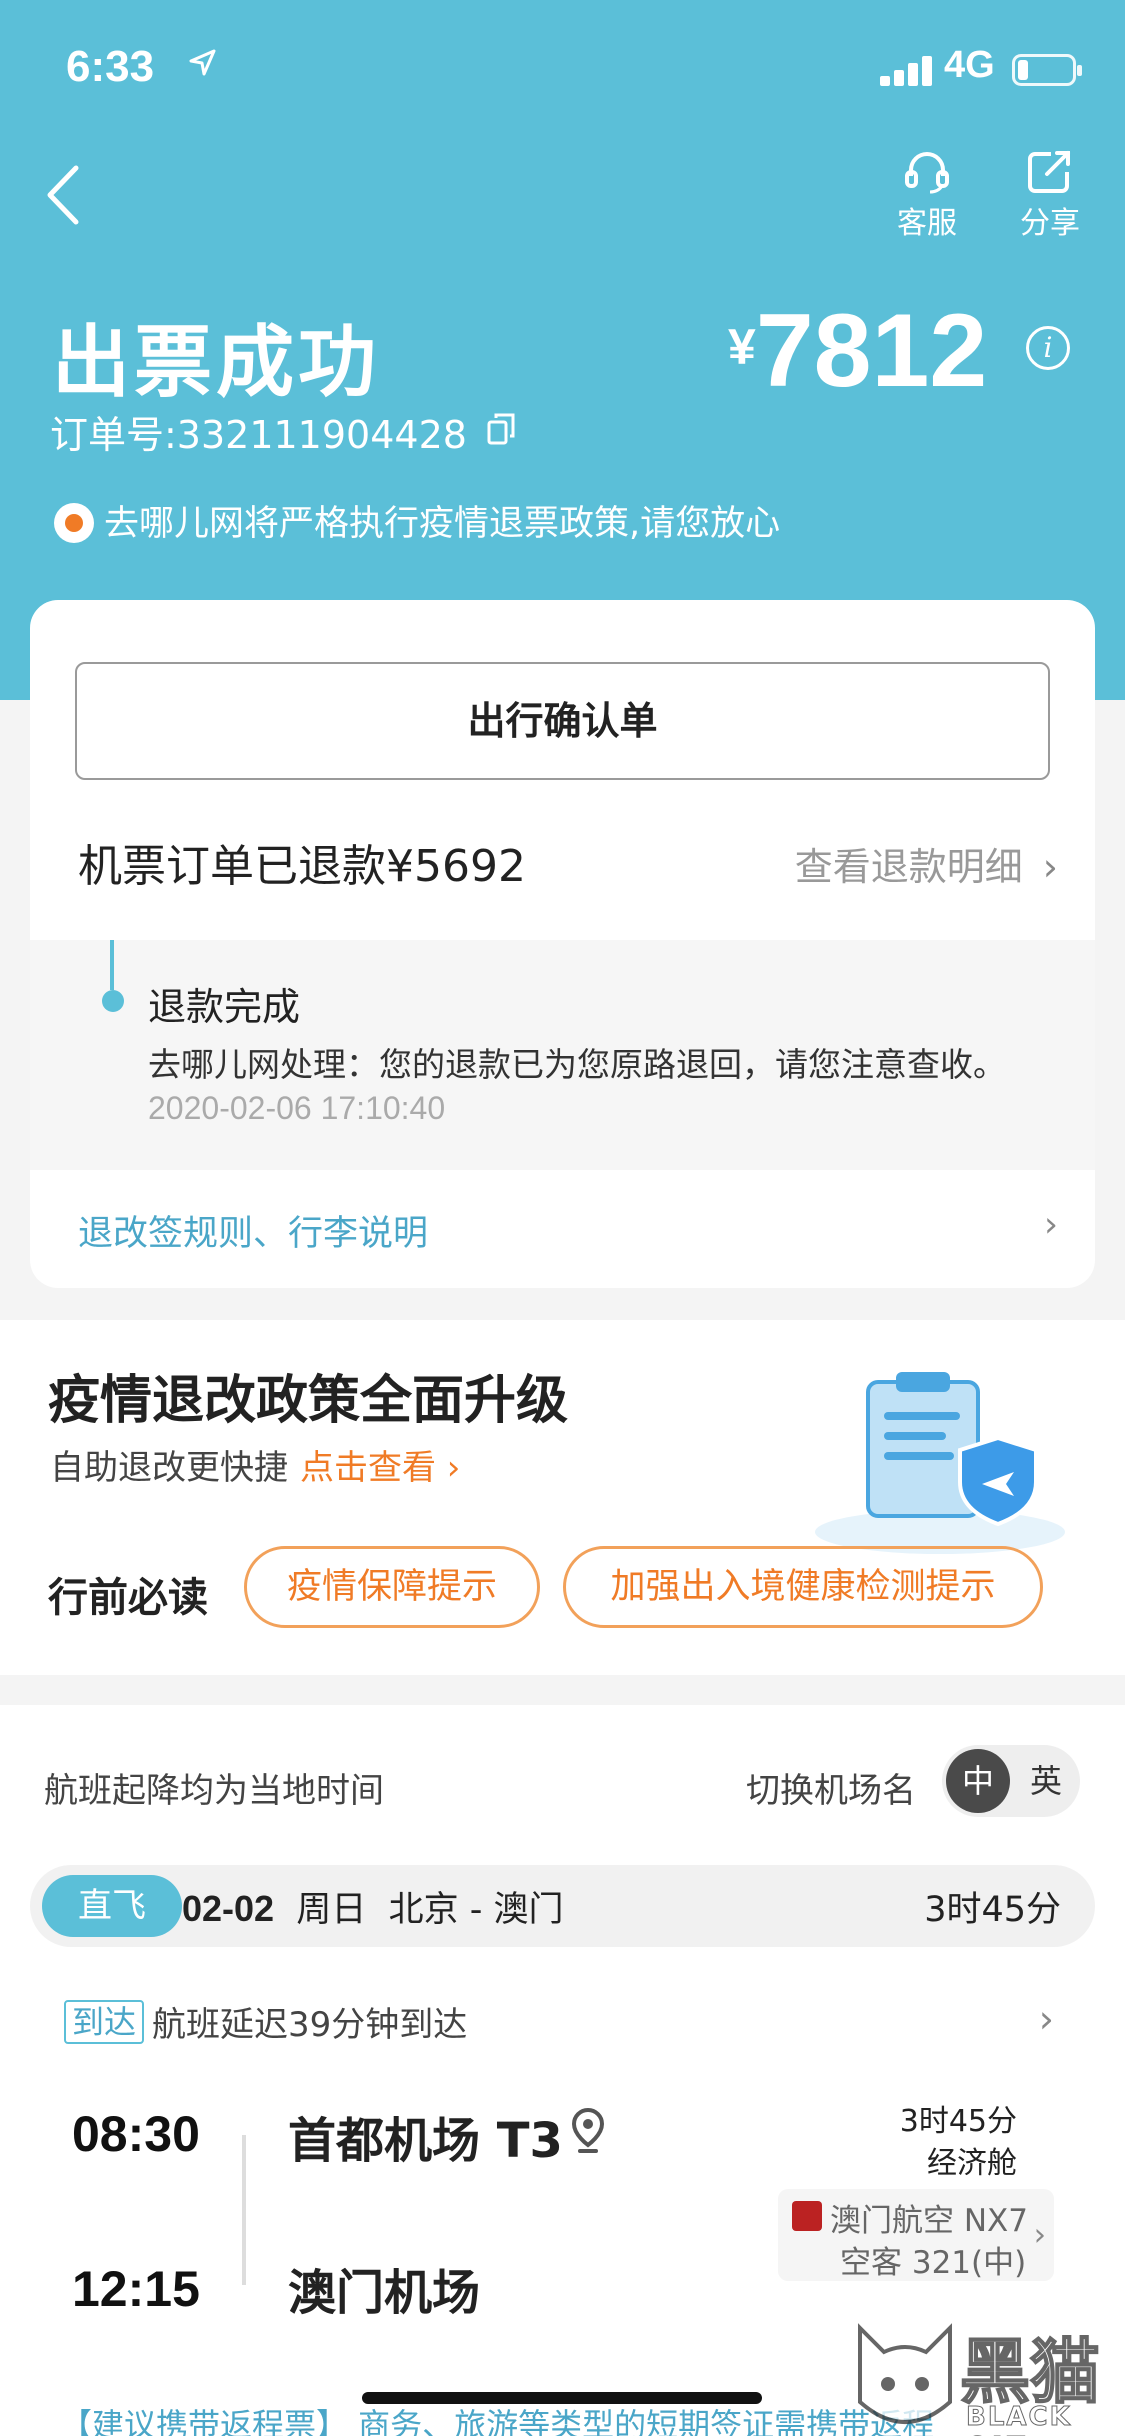 The width and height of the screenshot is (1125, 2436). Describe the element at coordinates (113, 1001) in the screenshot. I see `timeline-dot` at that location.